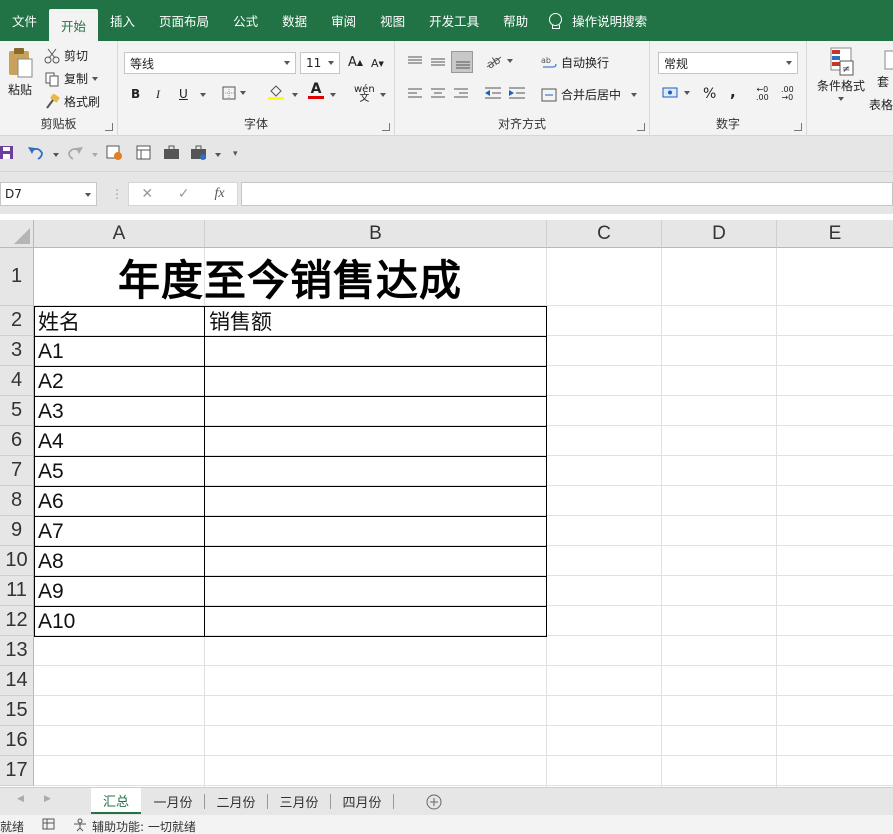 This screenshot has width=893, height=834. Describe the element at coordinates (499, 61) in the screenshot. I see `orientation-button: ab` at that location.